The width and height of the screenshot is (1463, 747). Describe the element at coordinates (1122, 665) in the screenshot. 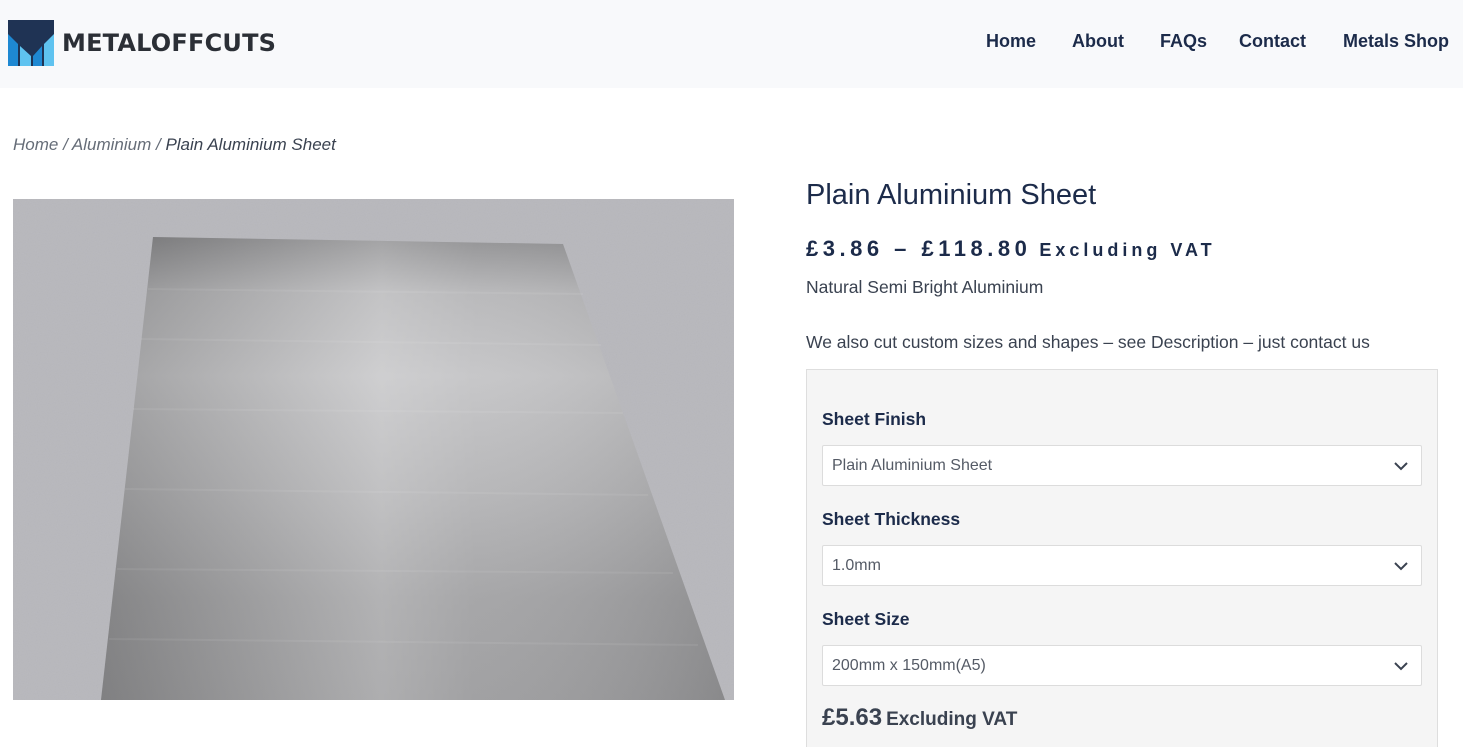

I see `sheet-size-select: 200mm x 150mm(A5)` at that location.